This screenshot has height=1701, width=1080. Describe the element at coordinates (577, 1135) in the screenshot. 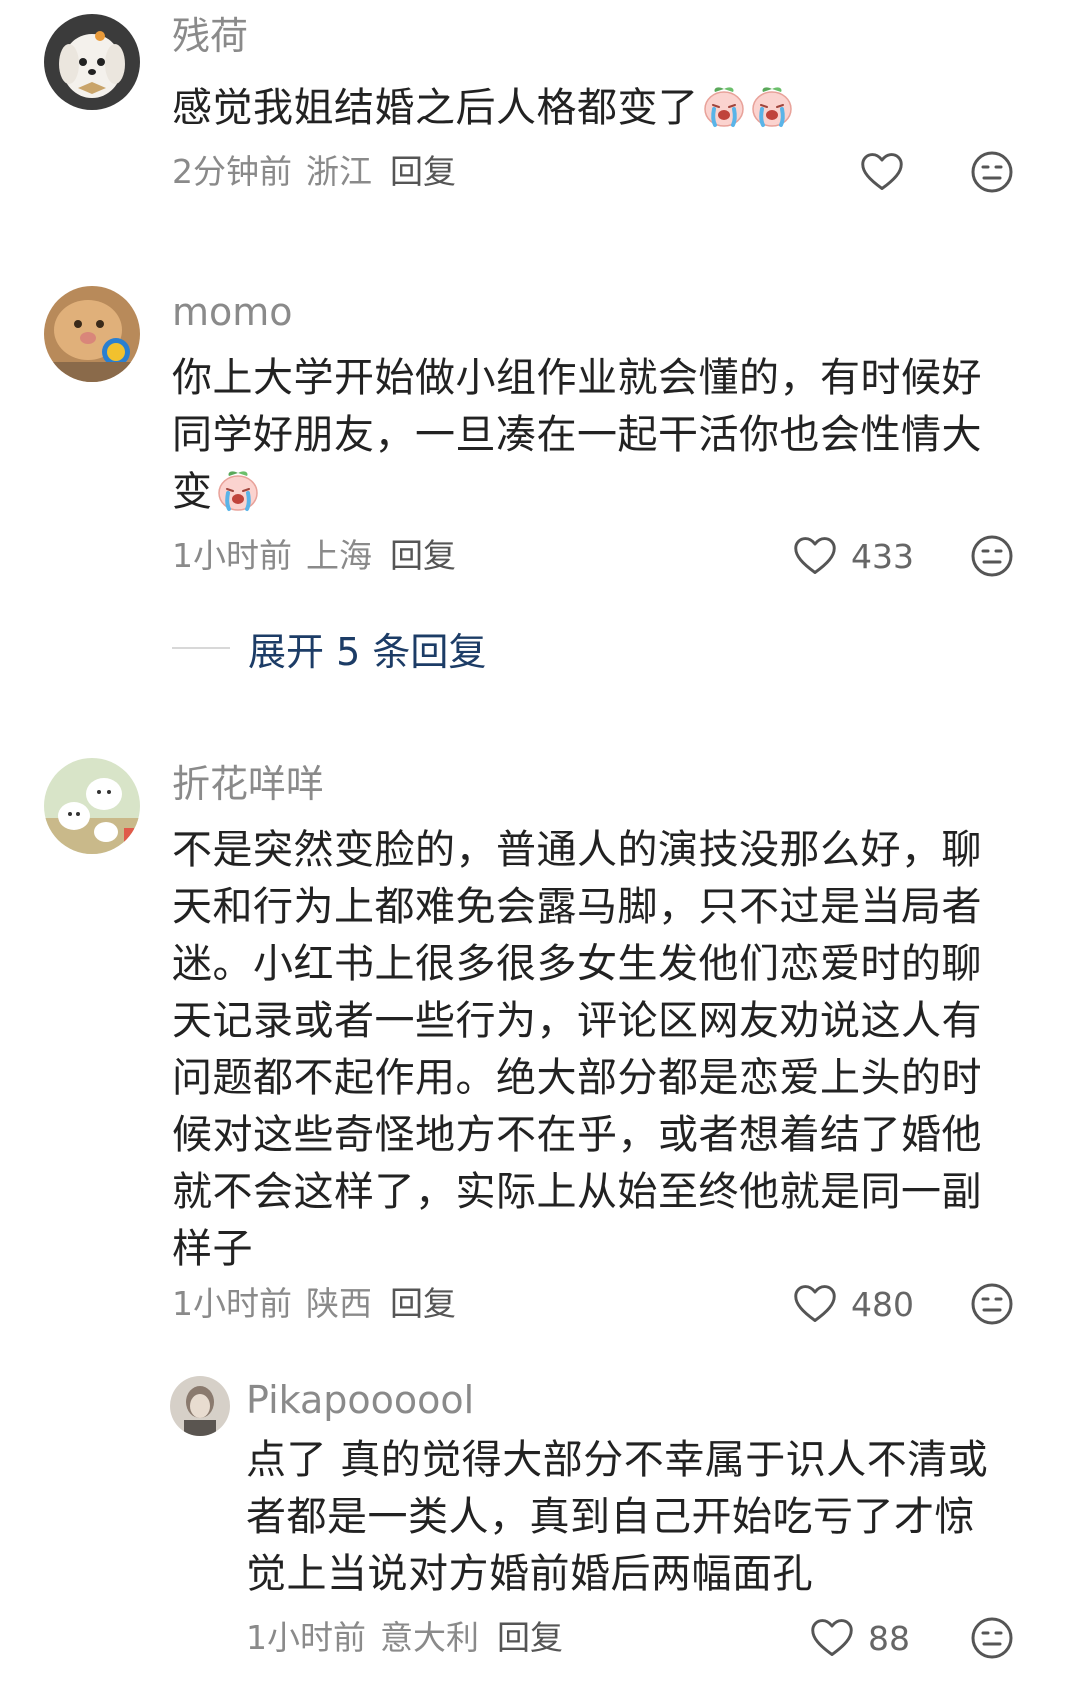

I see `comment-line: 候对这些奇怪地方不在乎，或者想着结了婚他` at that location.